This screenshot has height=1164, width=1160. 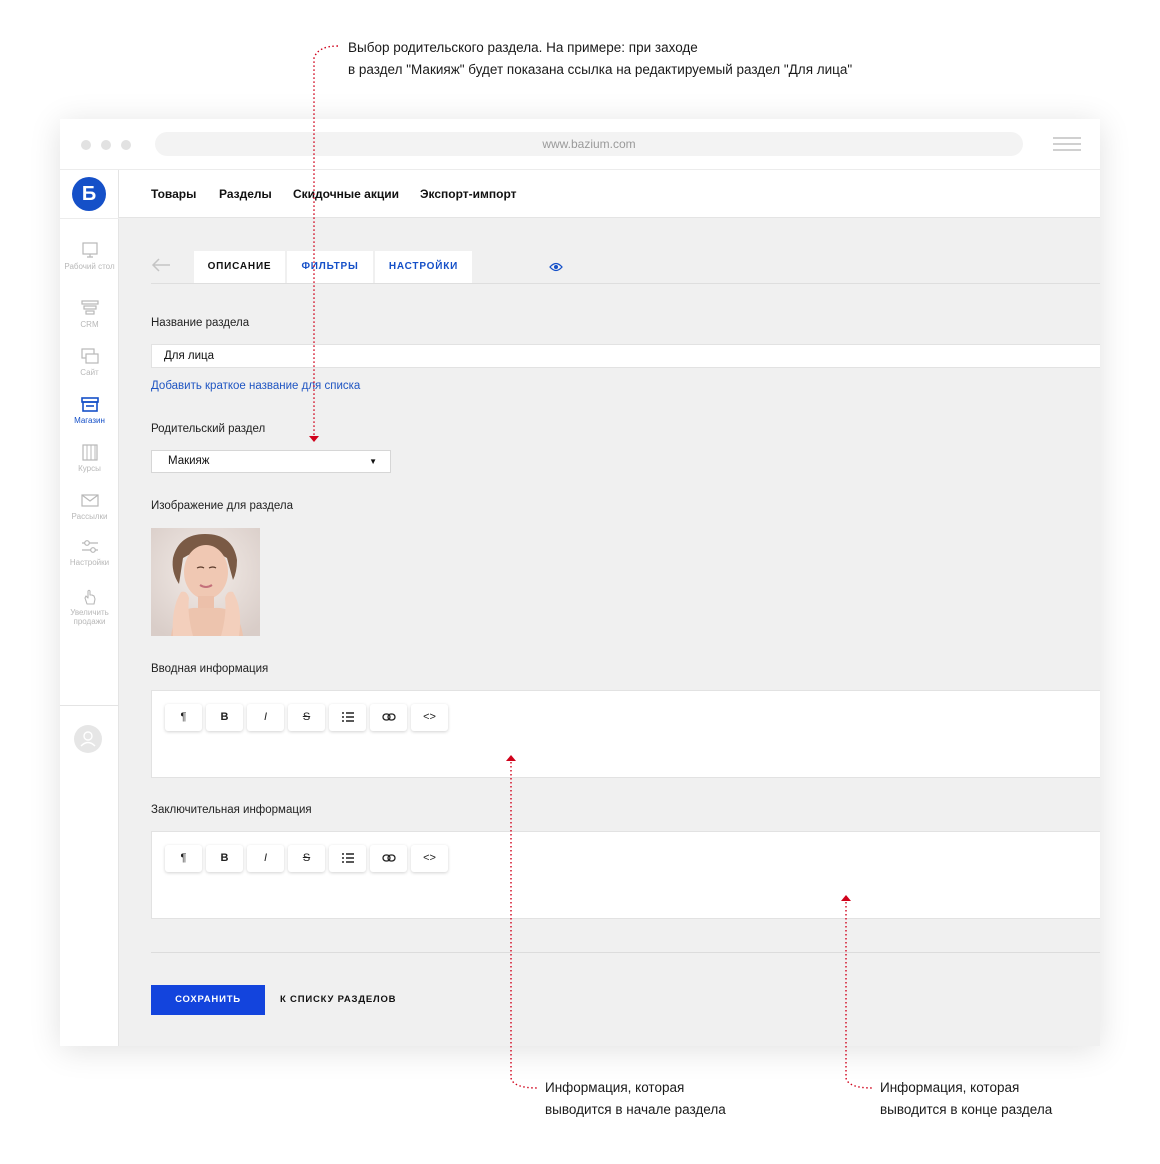 I want to click on sidebar-item-label: Увеличить продажи, so click(x=89, y=617).